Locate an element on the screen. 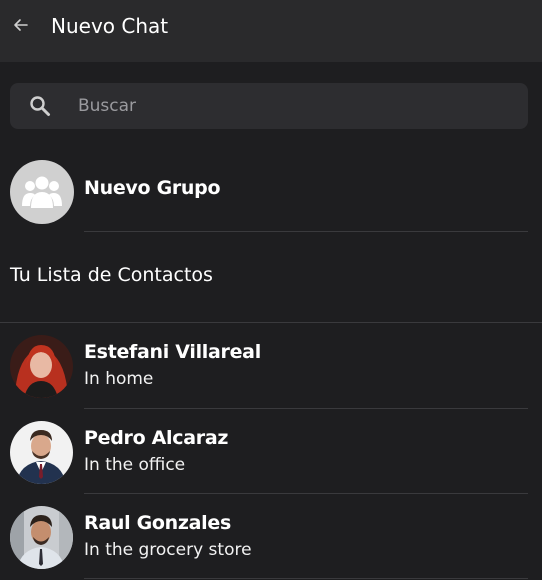 The image size is (542, 580). group-icon is located at coordinates (42, 192).